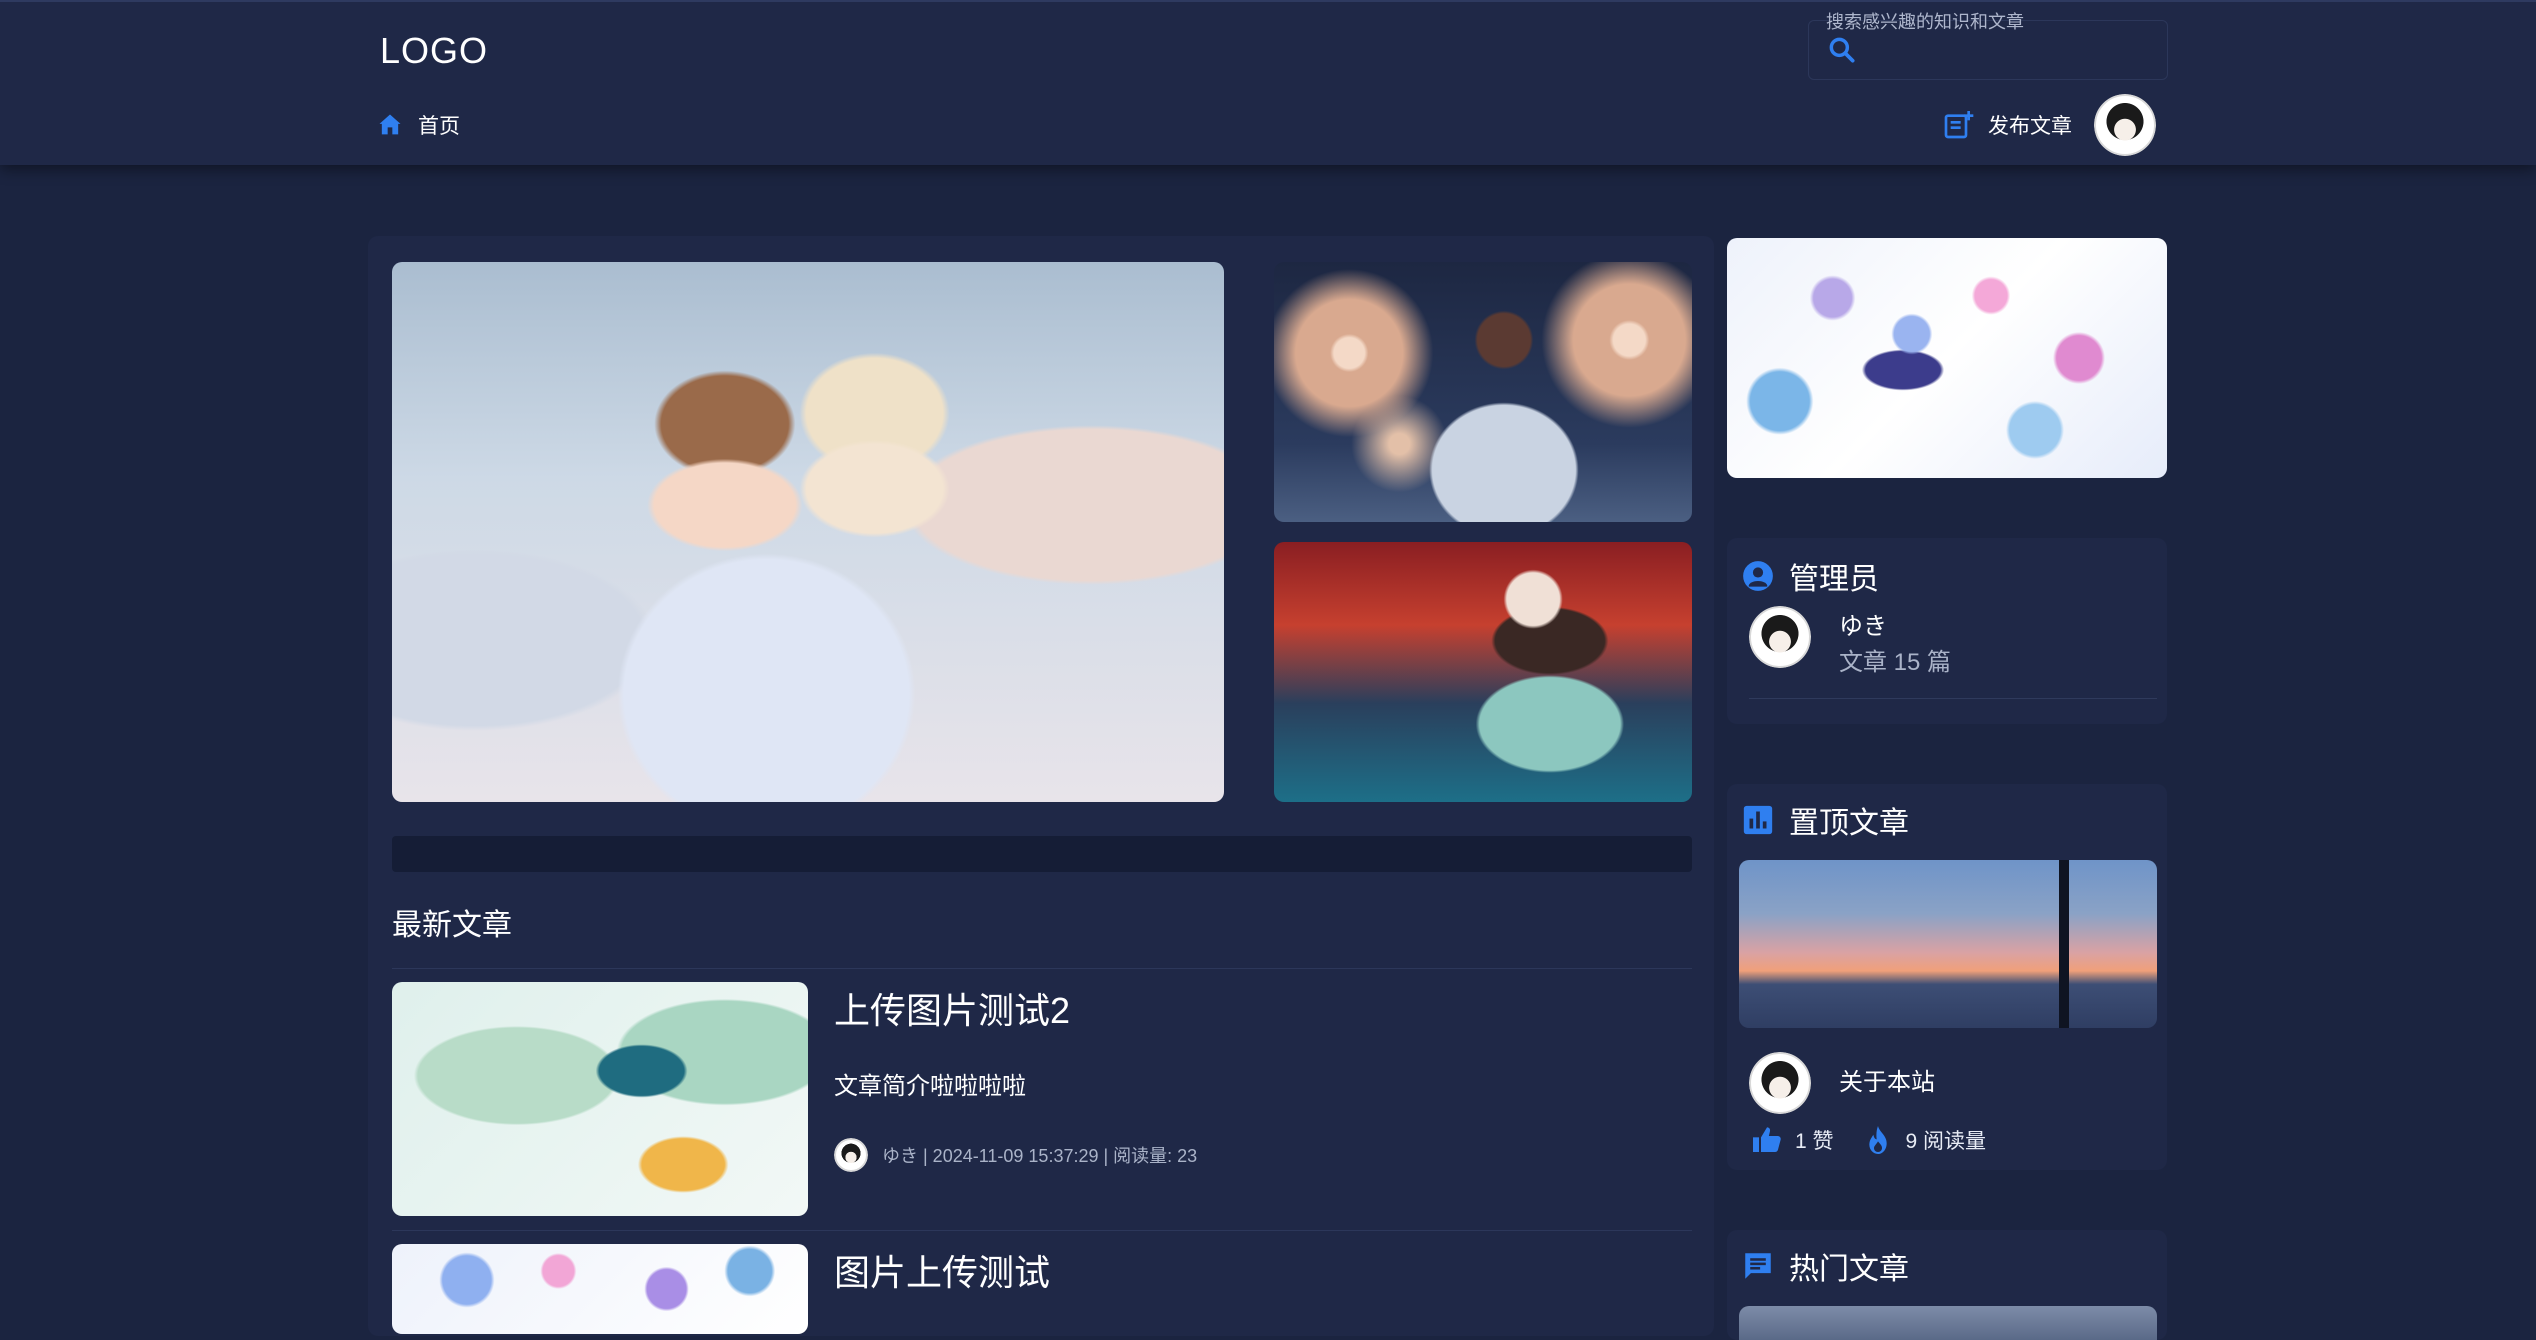 This screenshot has width=2536, height=1340. I want to click on avatar-image, so click(2125, 125).